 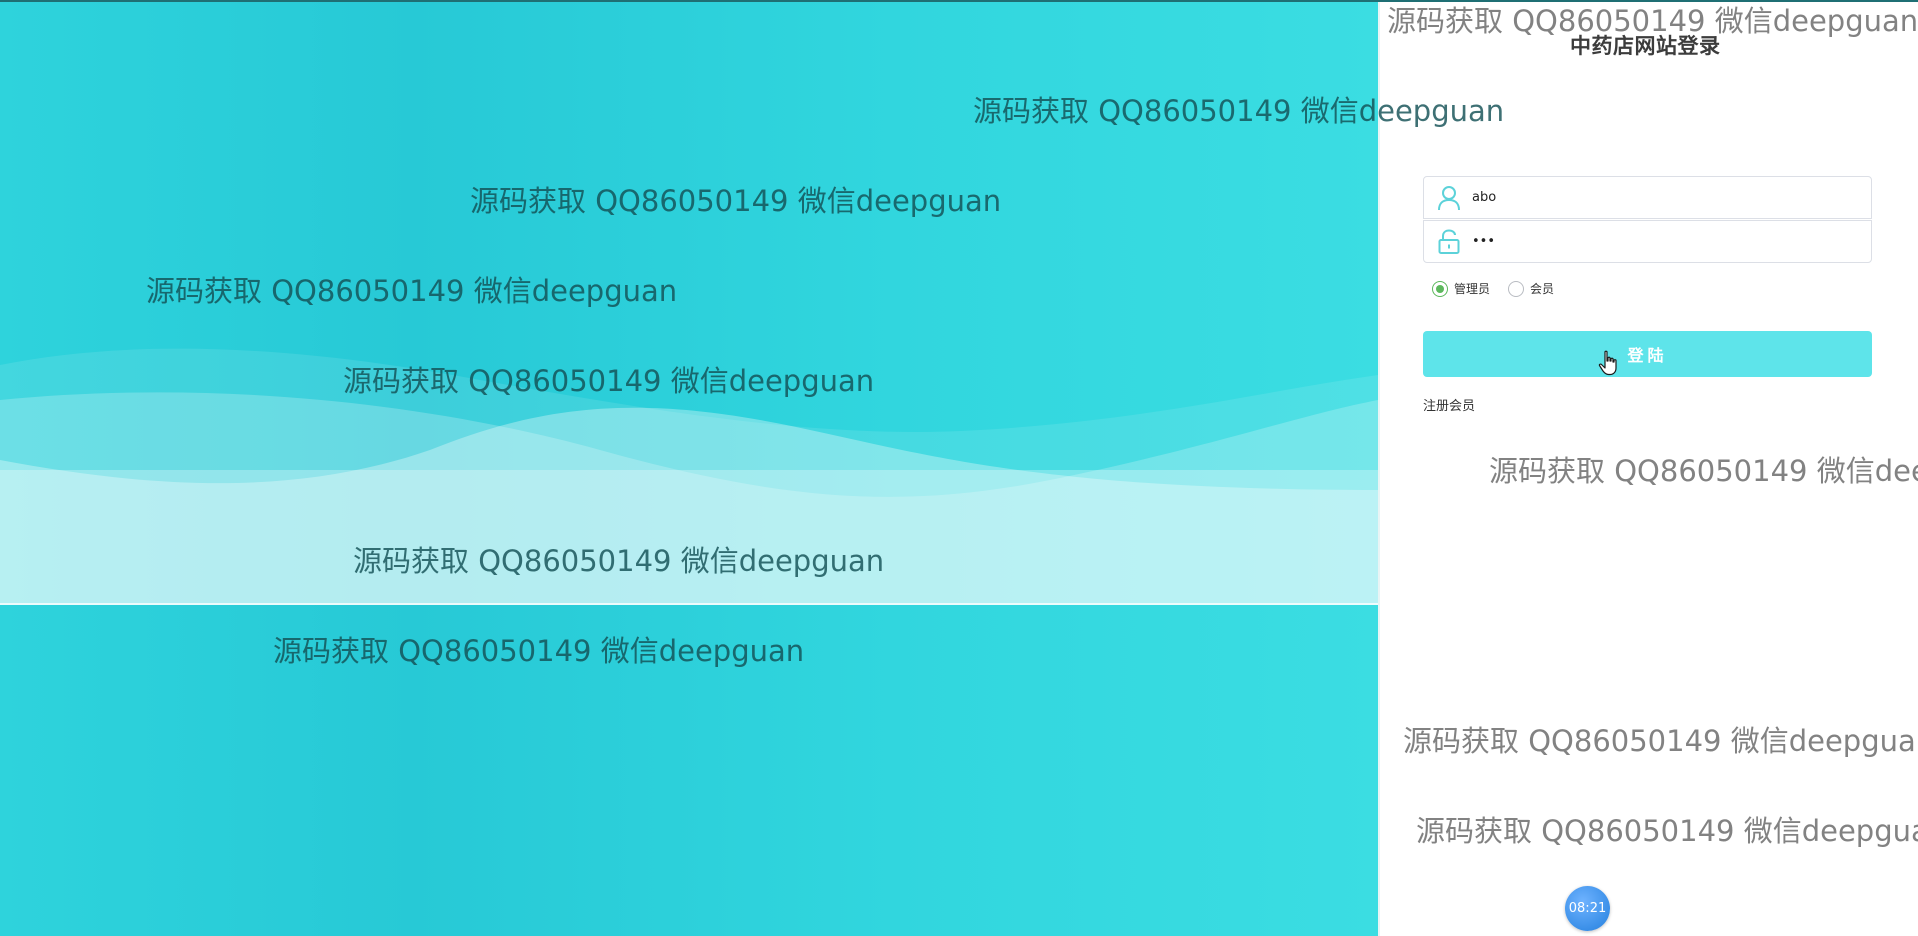 What do you see at coordinates (1516, 288) in the screenshot?
I see `radio-unchecked-icon` at bounding box center [1516, 288].